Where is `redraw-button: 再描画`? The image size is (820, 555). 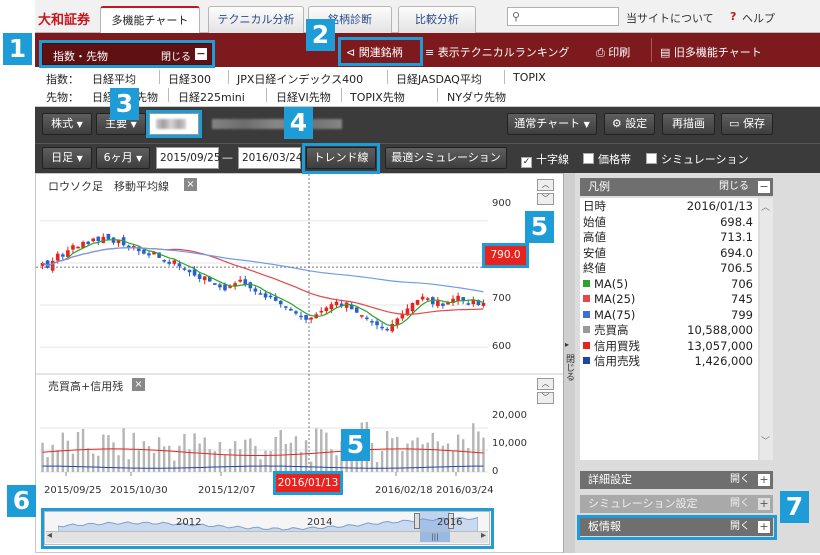 redraw-button: 再描画 is located at coordinates (688, 124).